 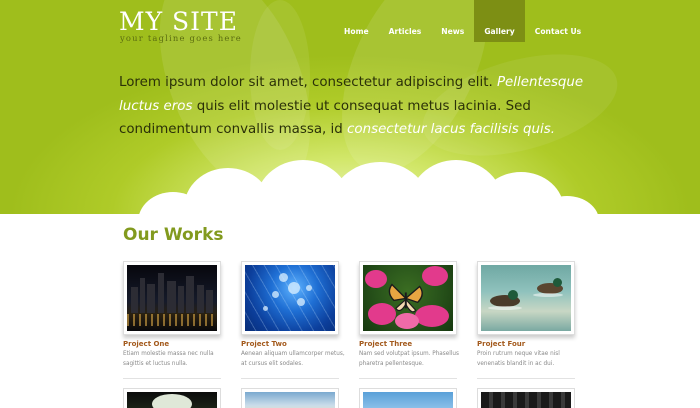 I want to click on intro-highlight: consectetur lacus facilisis quis., so click(x=451, y=129).